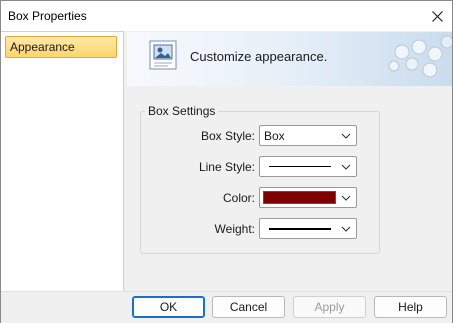 The height and width of the screenshot is (323, 453). Describe the element at coordinates (238, 198) in the screenshot. I see `color-label: Color:` at that location.